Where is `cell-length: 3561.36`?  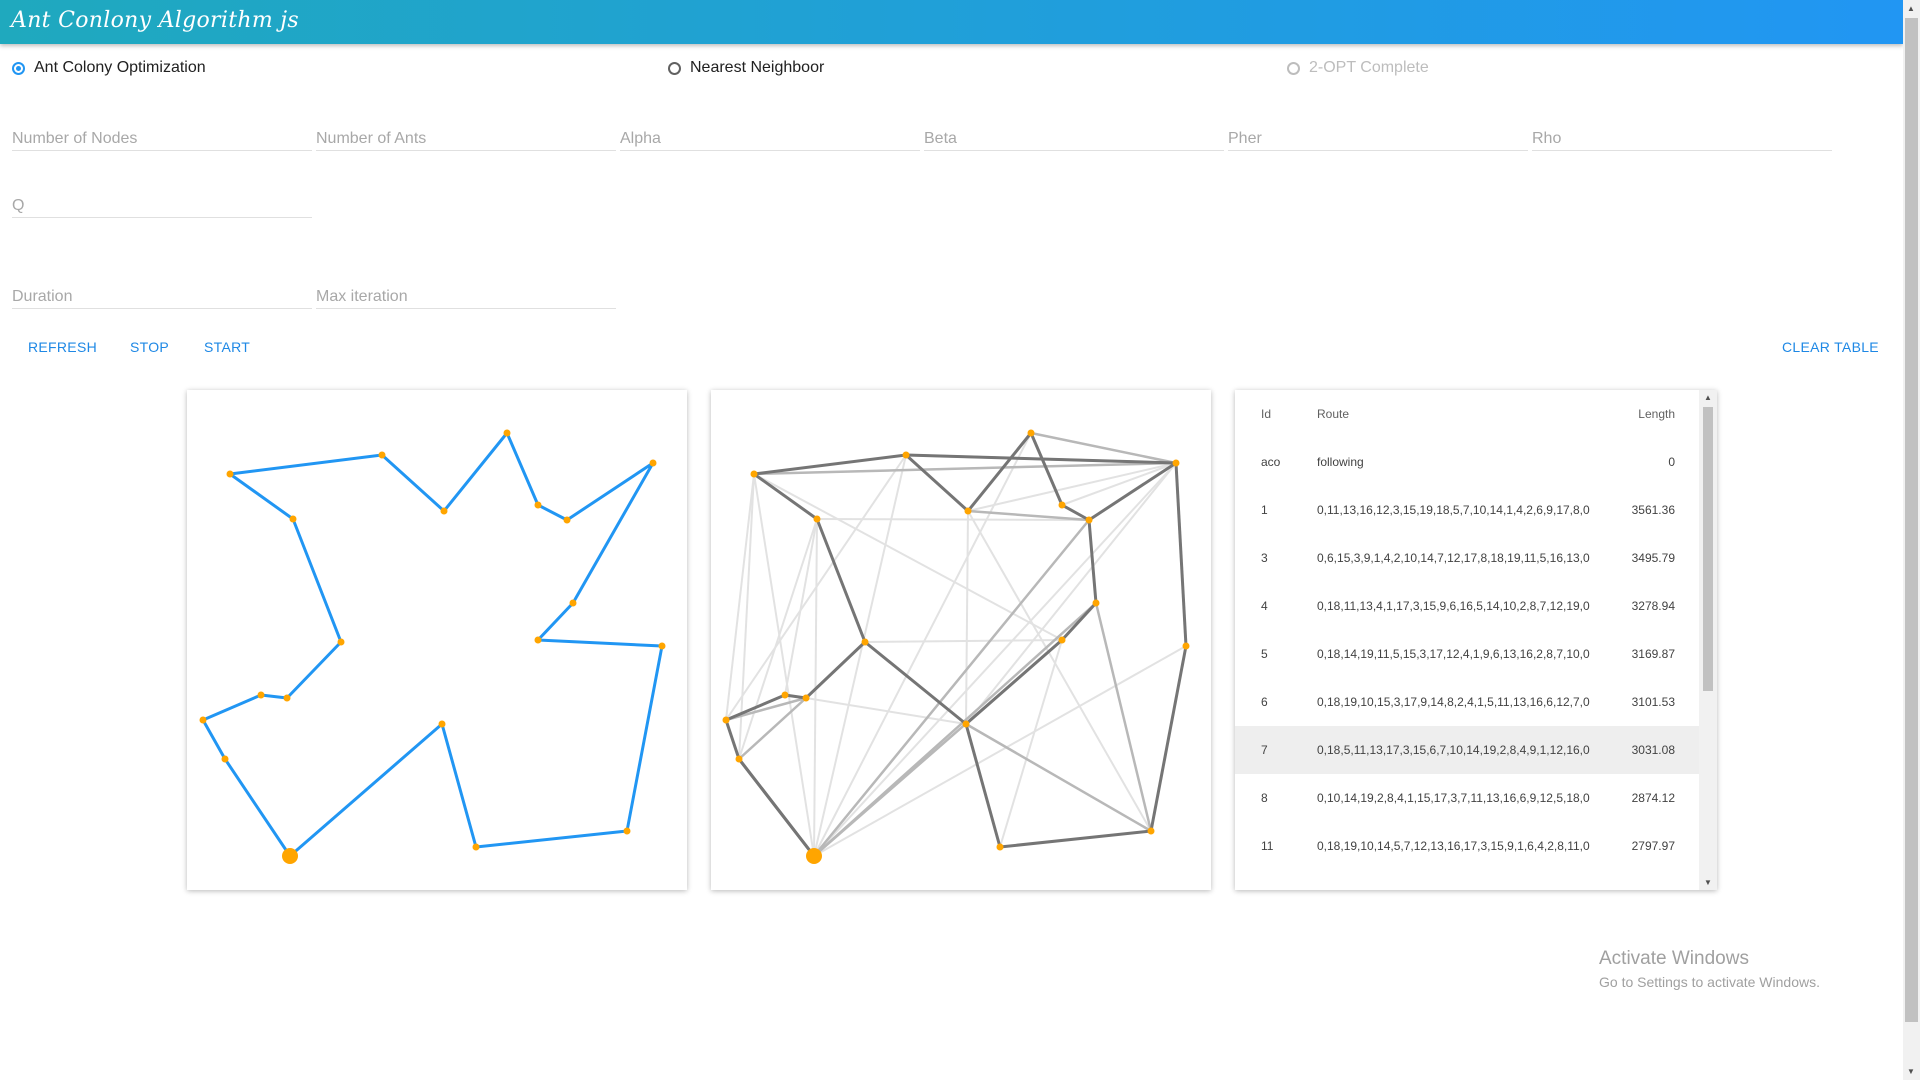
cell-length: 3561.36 is located at coordinates (1653, 510).